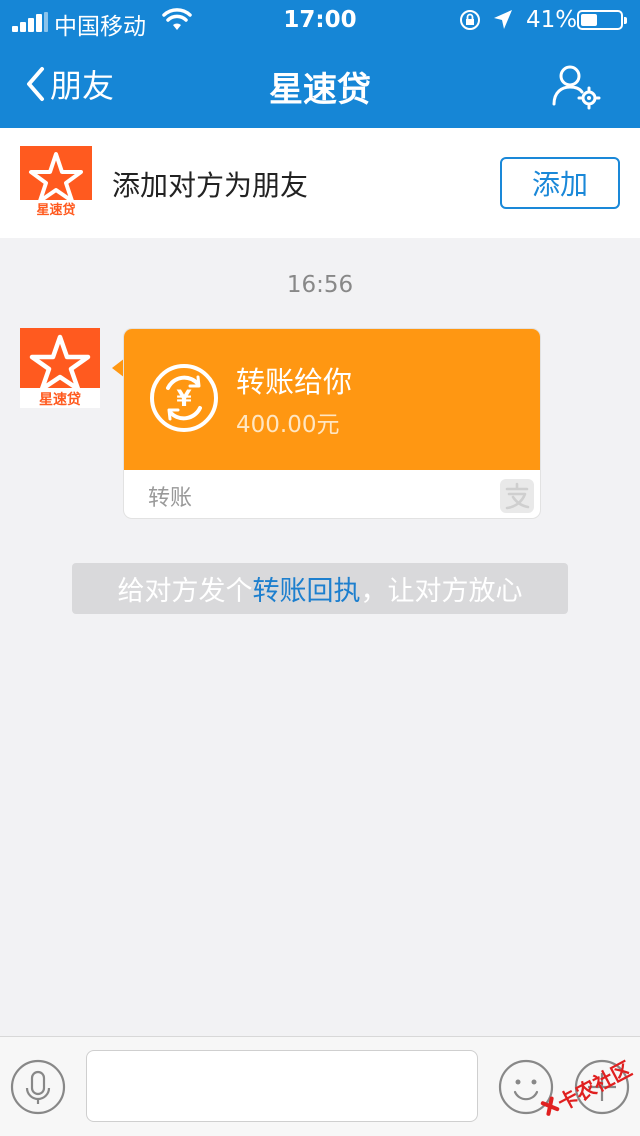 The width and height of the screenshot is (640, 1136). I want to click on location-arrow-icon, so click(503, 19).